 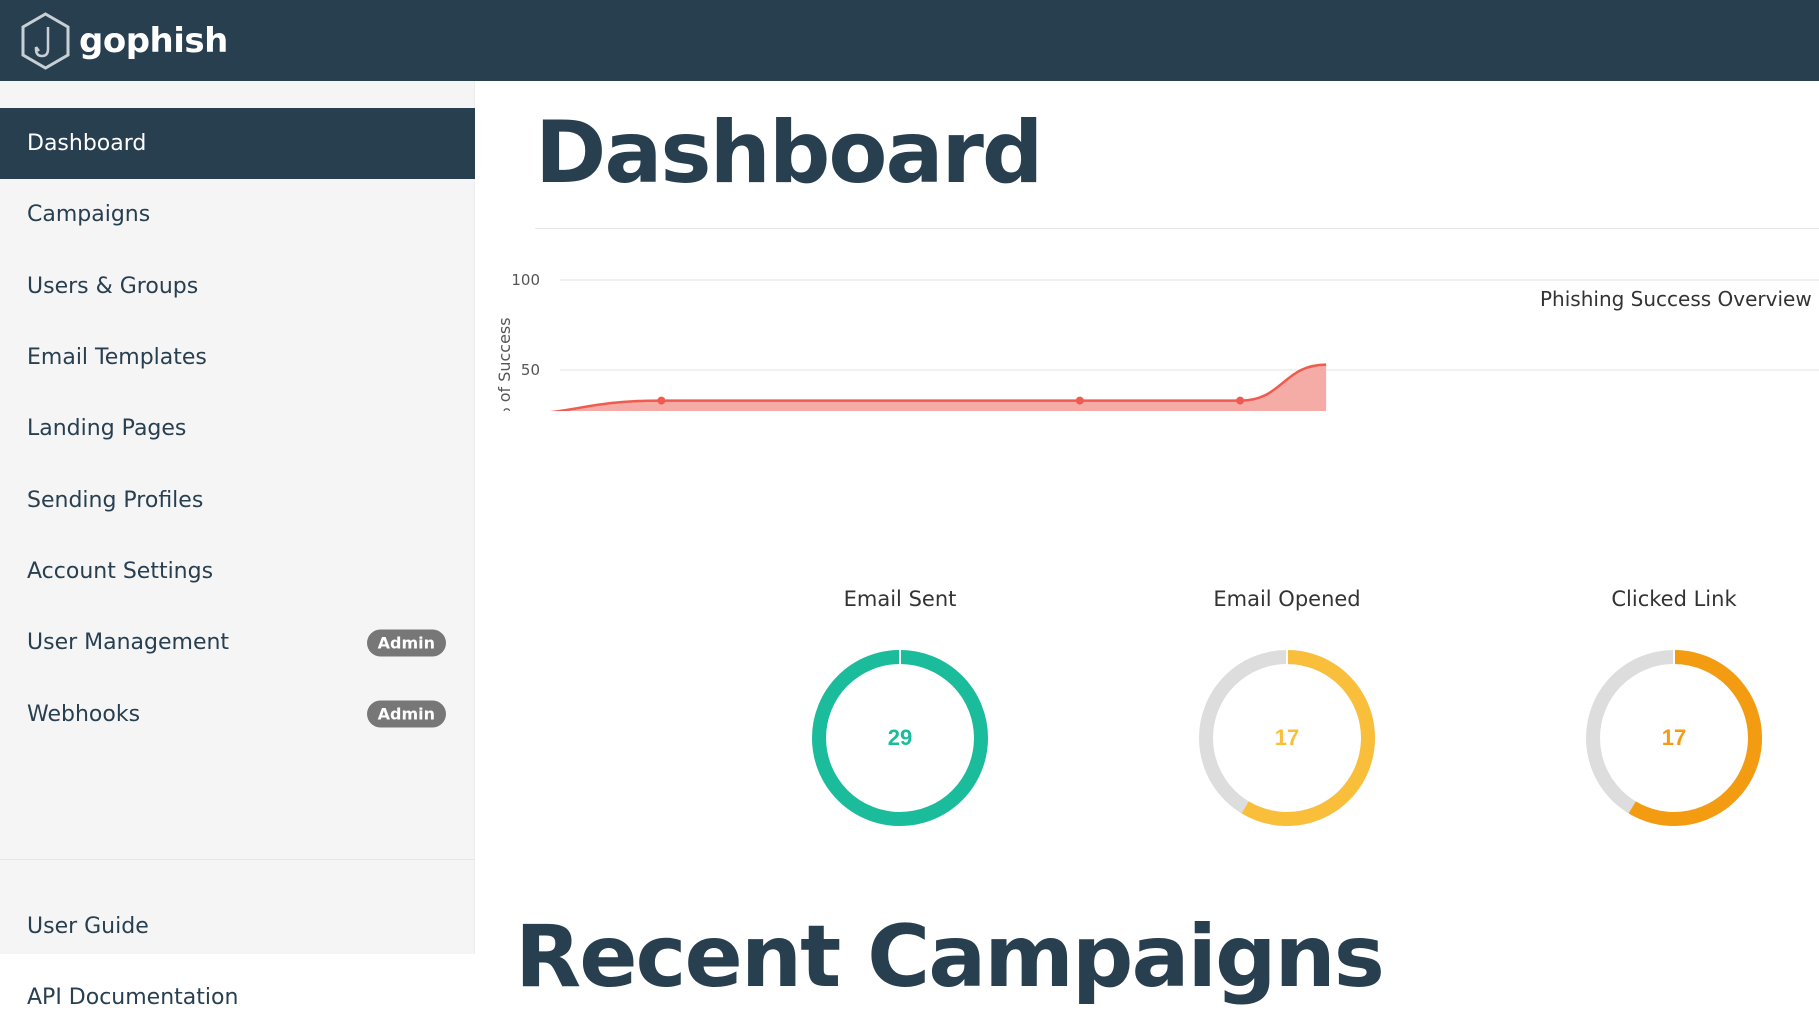 I want to click on y-tick-label: 100, so click(x=525, y=280).